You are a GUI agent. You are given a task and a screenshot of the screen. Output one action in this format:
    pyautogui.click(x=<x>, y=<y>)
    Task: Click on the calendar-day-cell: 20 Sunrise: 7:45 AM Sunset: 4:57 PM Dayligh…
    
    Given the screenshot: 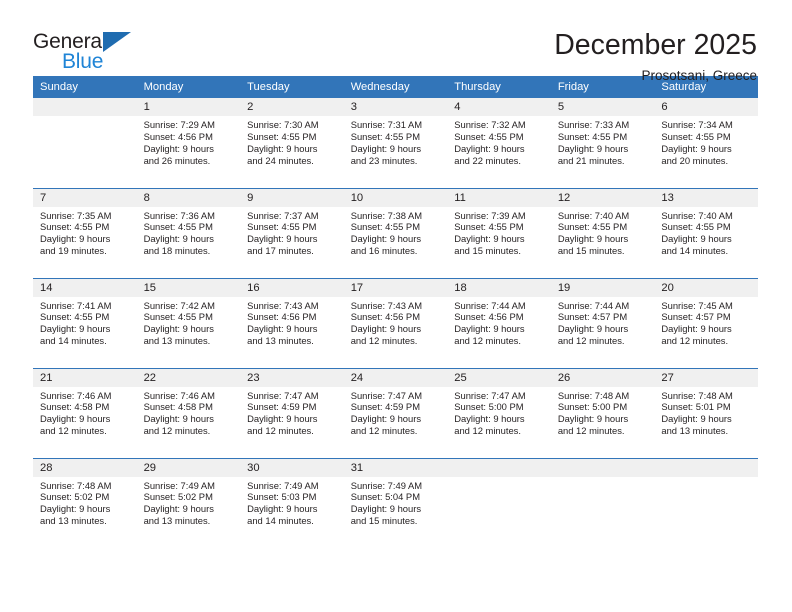 What is the action you would take?
    pyautogui.click(x=706, y=322)
    